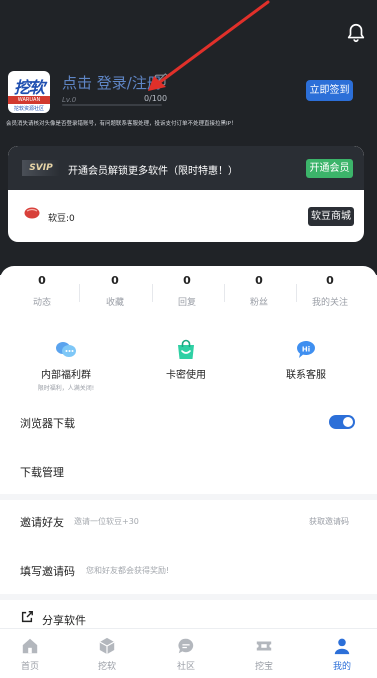 The image size is (377, 678). I want to click on feature-title: 联系客服, so click(306, 375).